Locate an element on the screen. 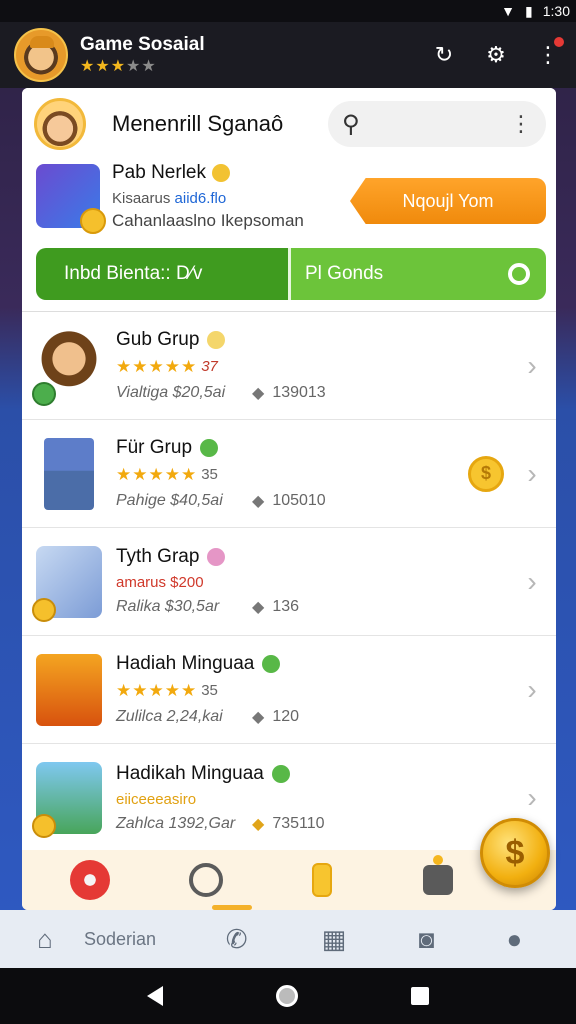 The height and width of the screenshot is (1024, 576). group-detail: Zulilca 2,24,kai is located at coordinates (169, 716).